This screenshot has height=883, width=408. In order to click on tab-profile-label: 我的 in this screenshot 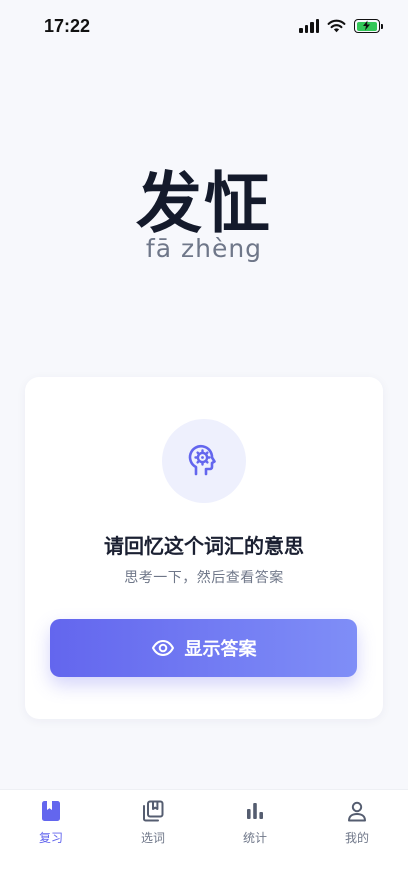, I will do `click(356, 838)`.